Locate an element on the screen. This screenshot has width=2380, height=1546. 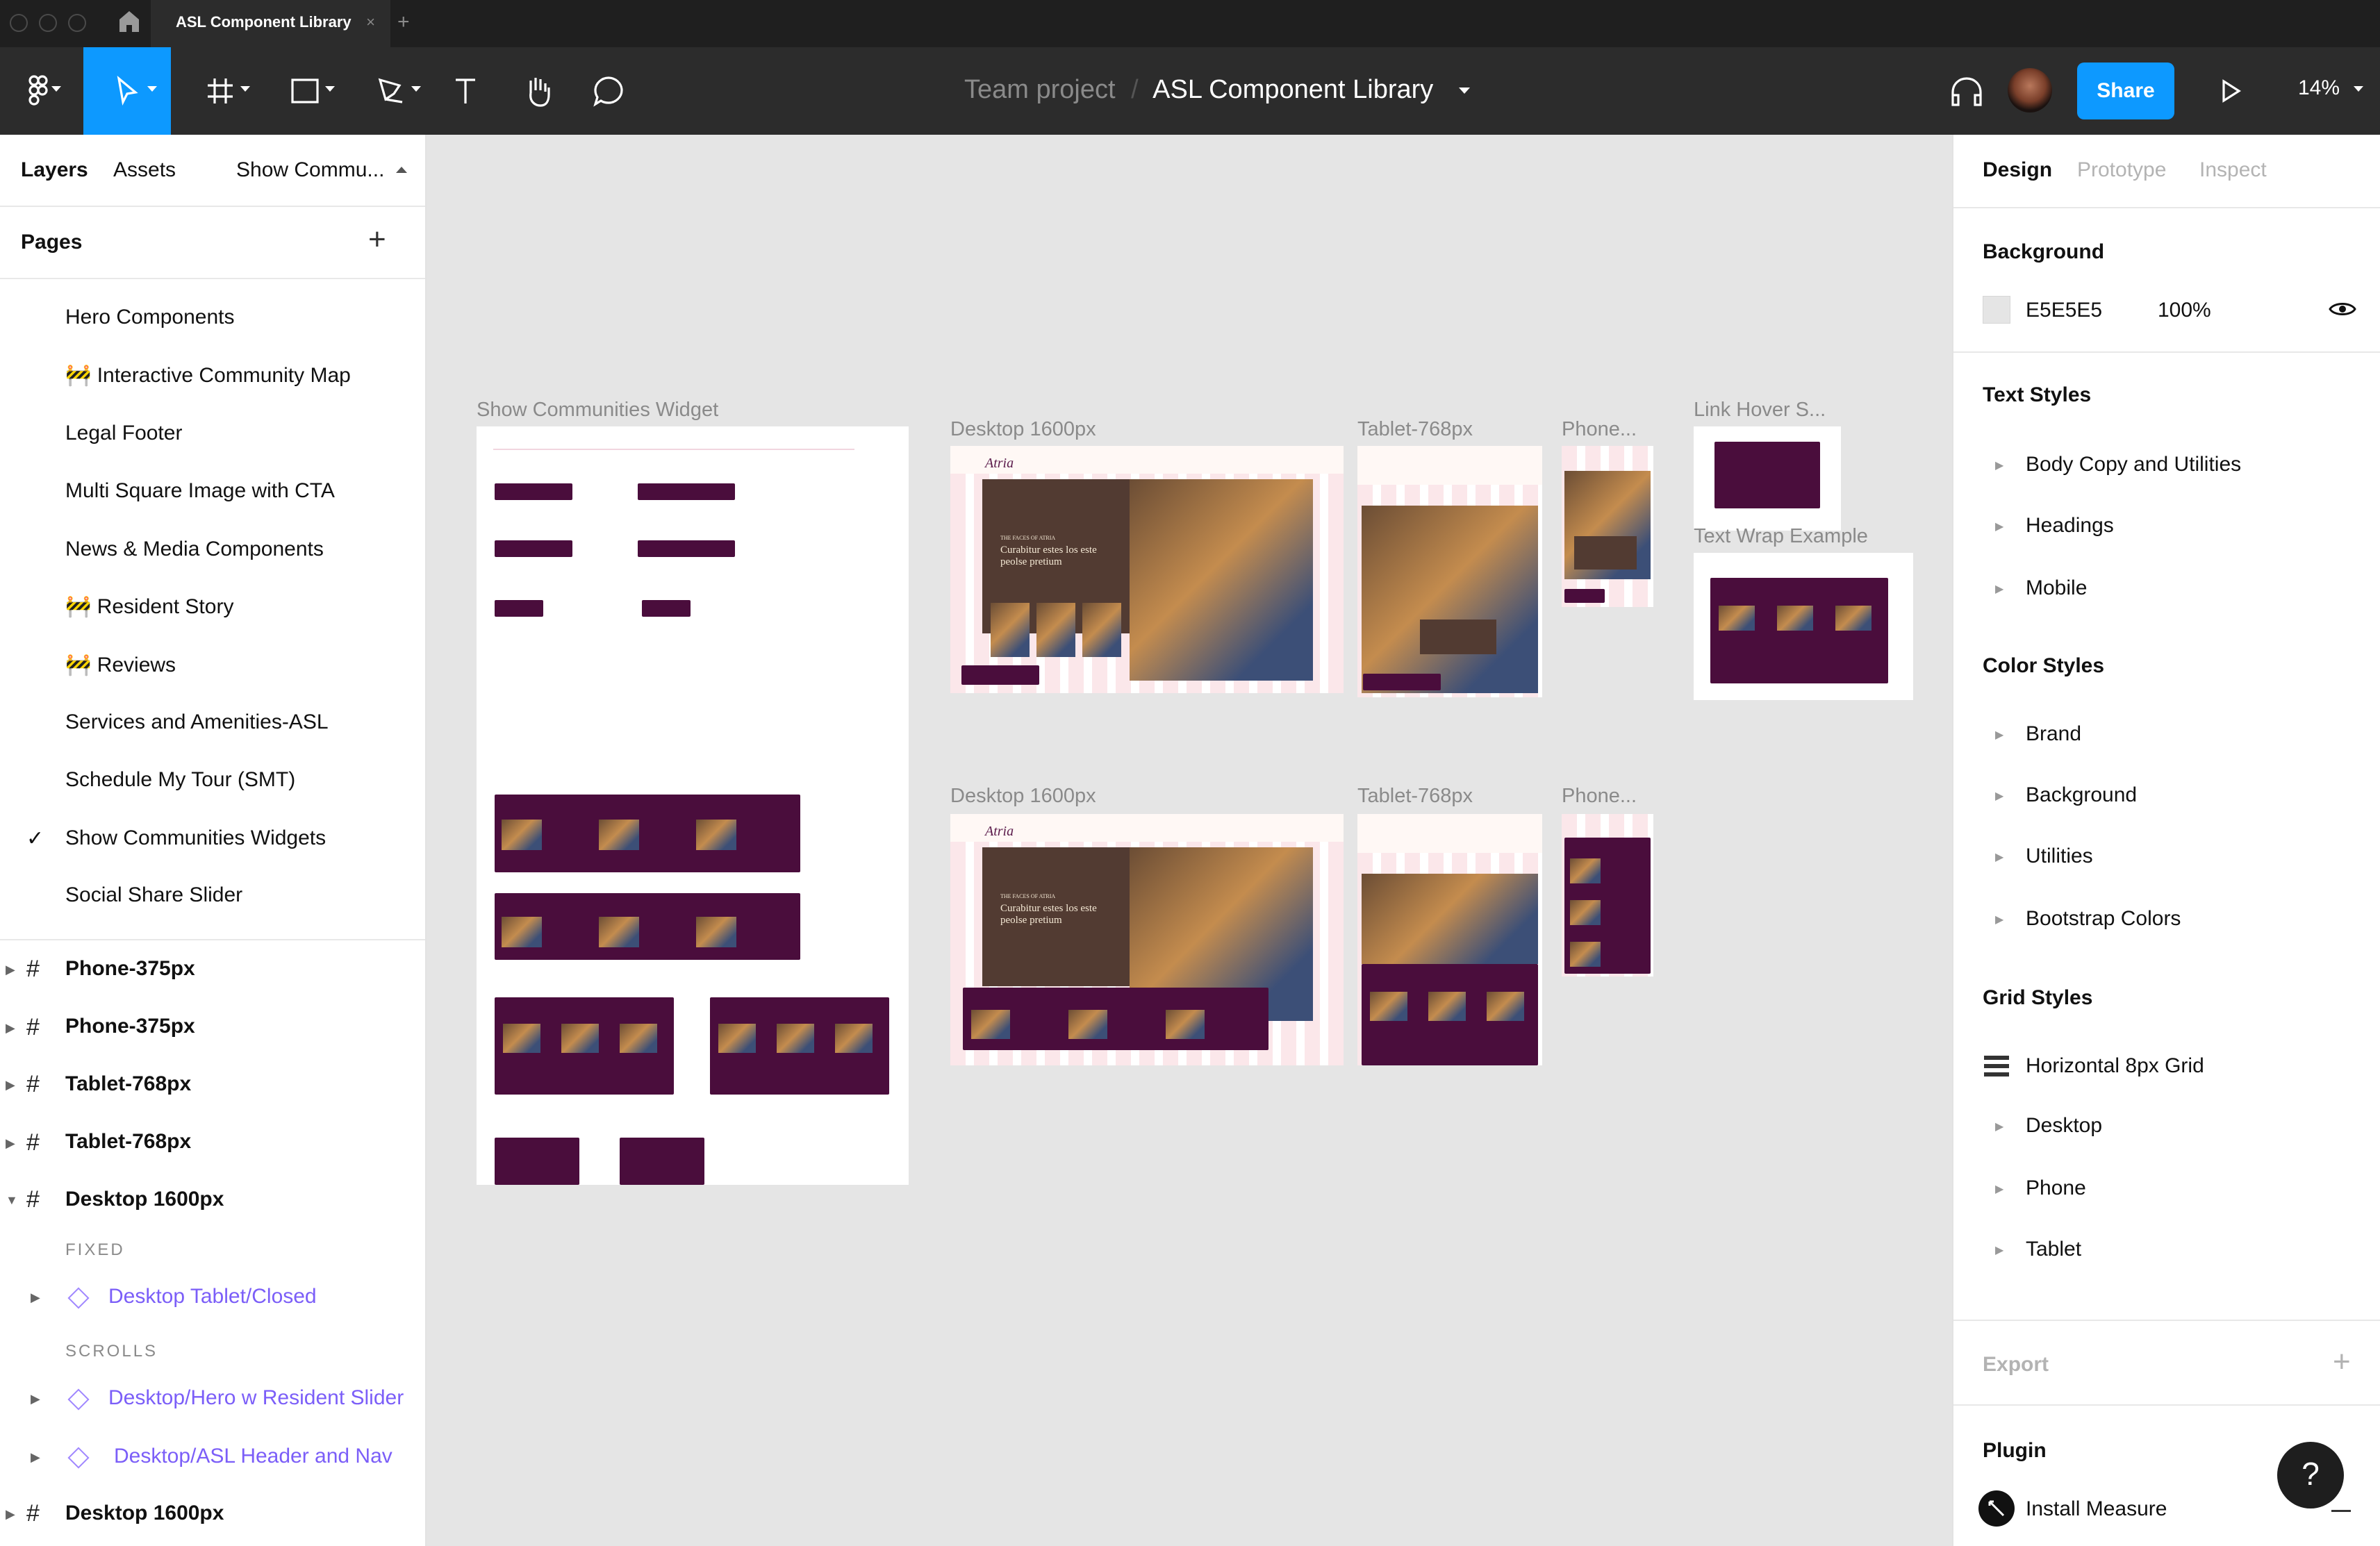
page-item: News & Media Components is located at coordinates (194, 549).